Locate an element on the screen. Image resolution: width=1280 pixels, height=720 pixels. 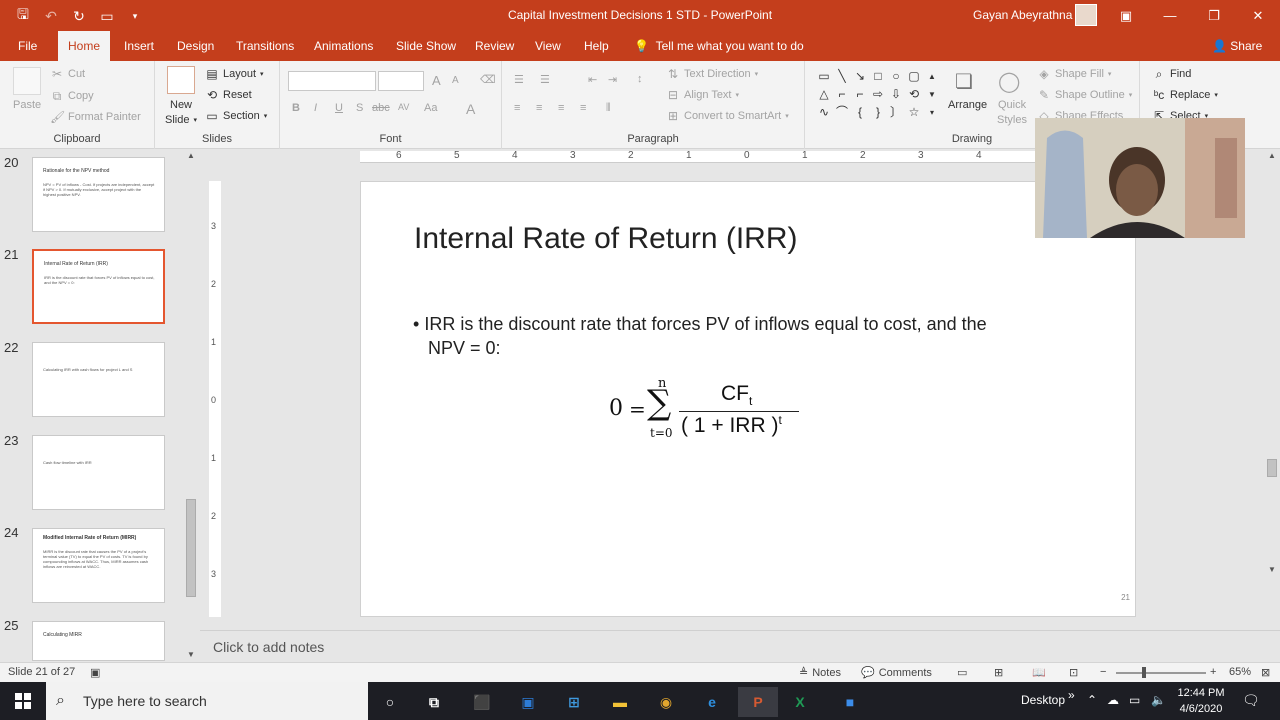
oval-shape-icon: ○ is located at coordinates (896, 76).